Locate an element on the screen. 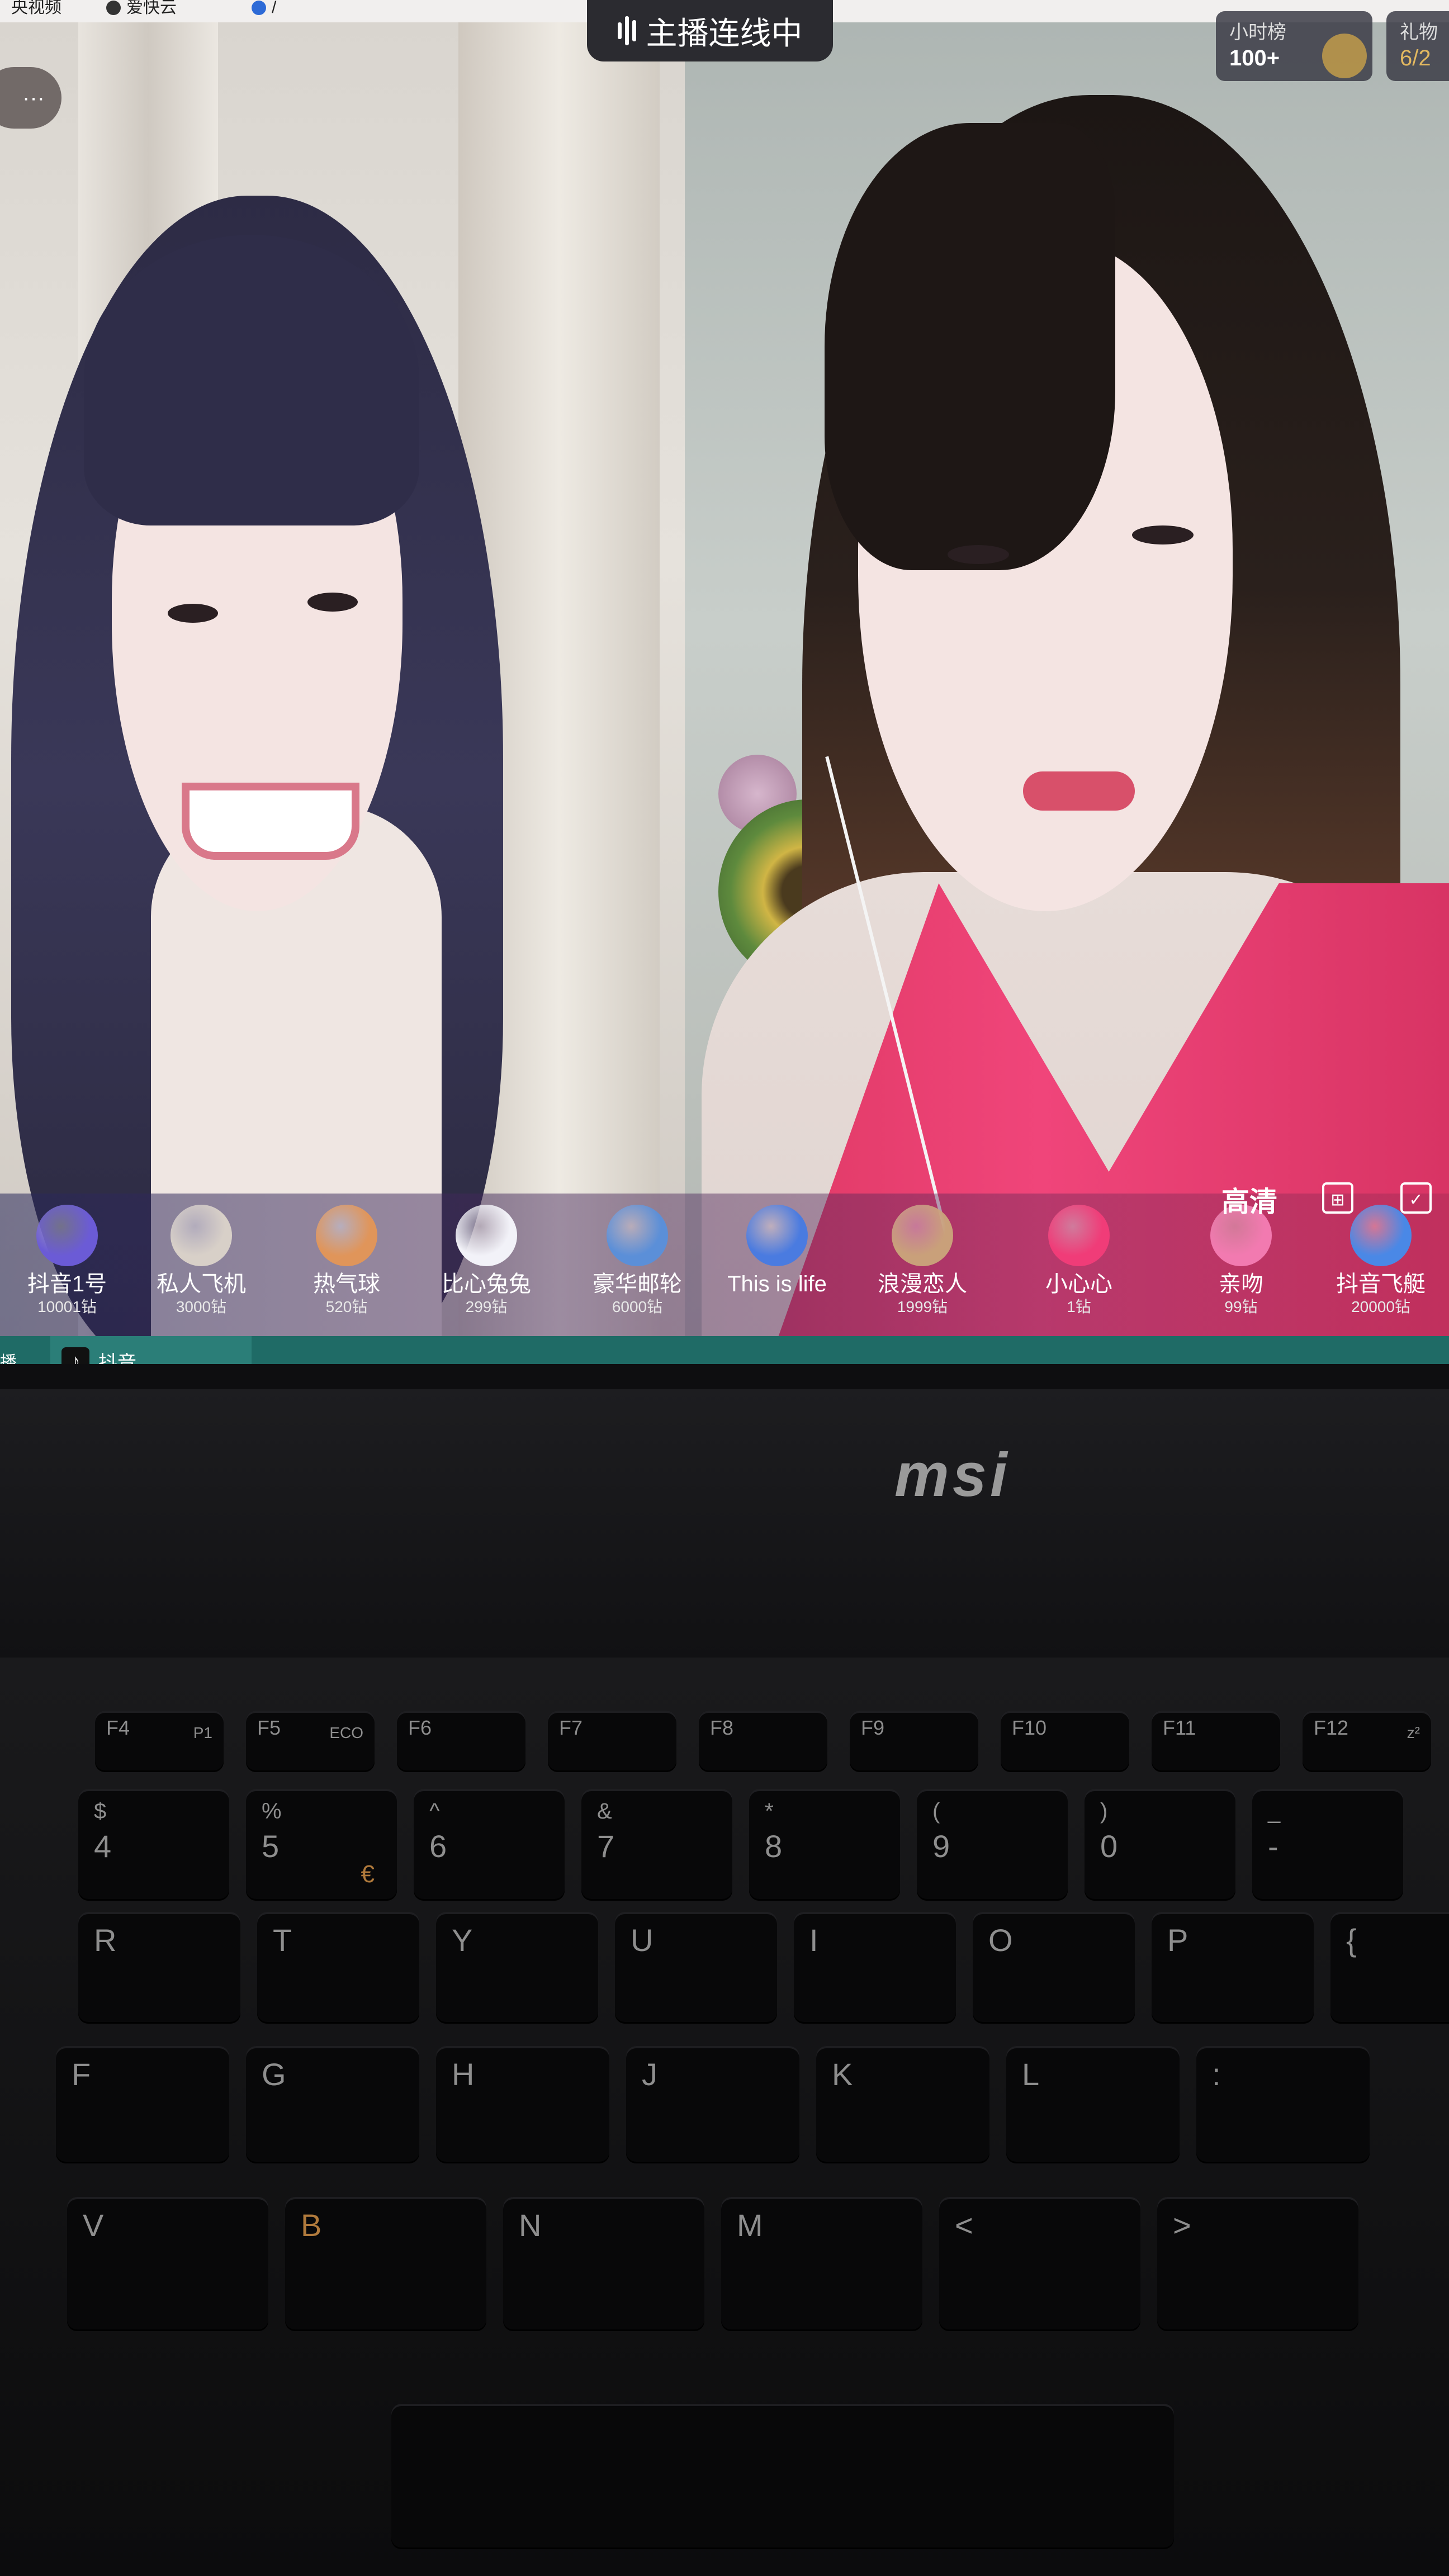  side-hair is located at coordinates (970, 346).